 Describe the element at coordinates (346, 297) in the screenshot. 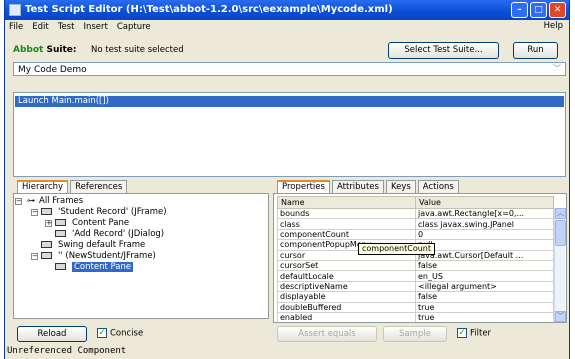

I see `property-name-cell: displayable` at that location.